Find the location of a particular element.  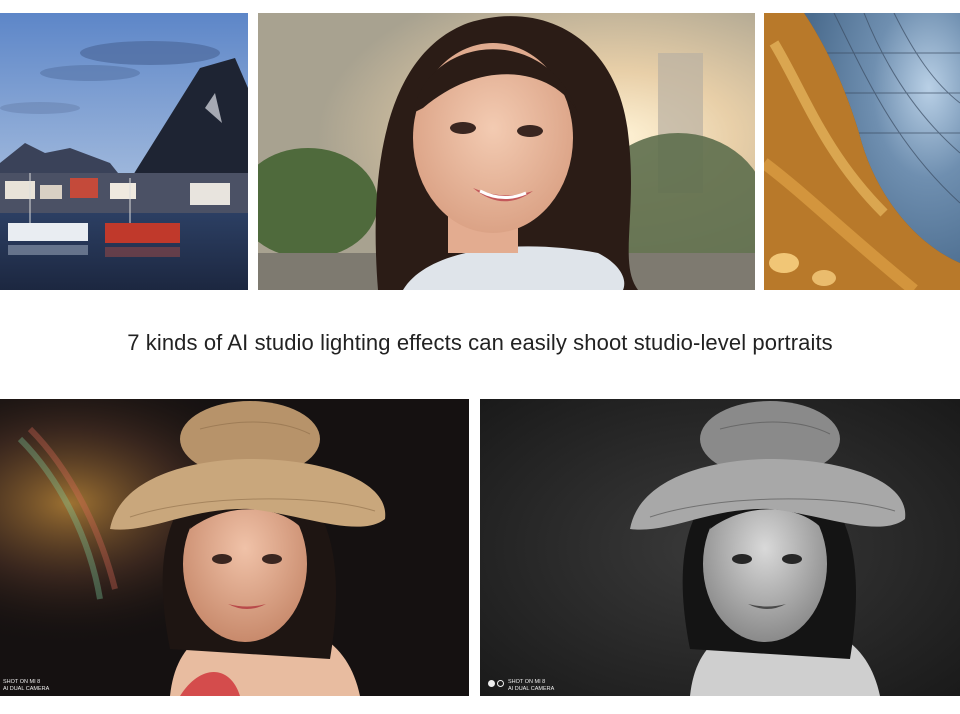

lens-dot-filled-icon is located at coordinates (491, 683).